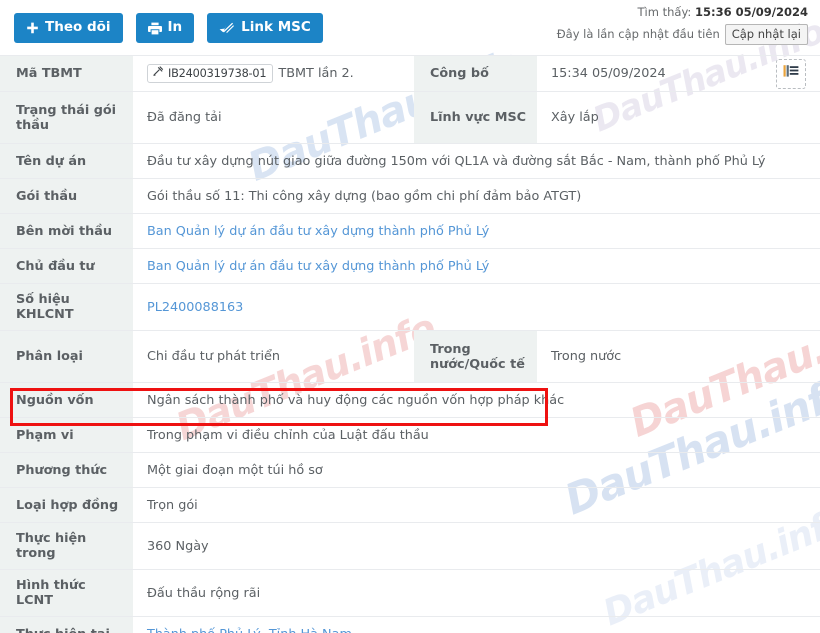 The image size is (820, 633). Describe the element at coordinates (66, 624) in the screenshot. I see `row-label-thuc-hien-tai: Thực hiện tại` at that location.